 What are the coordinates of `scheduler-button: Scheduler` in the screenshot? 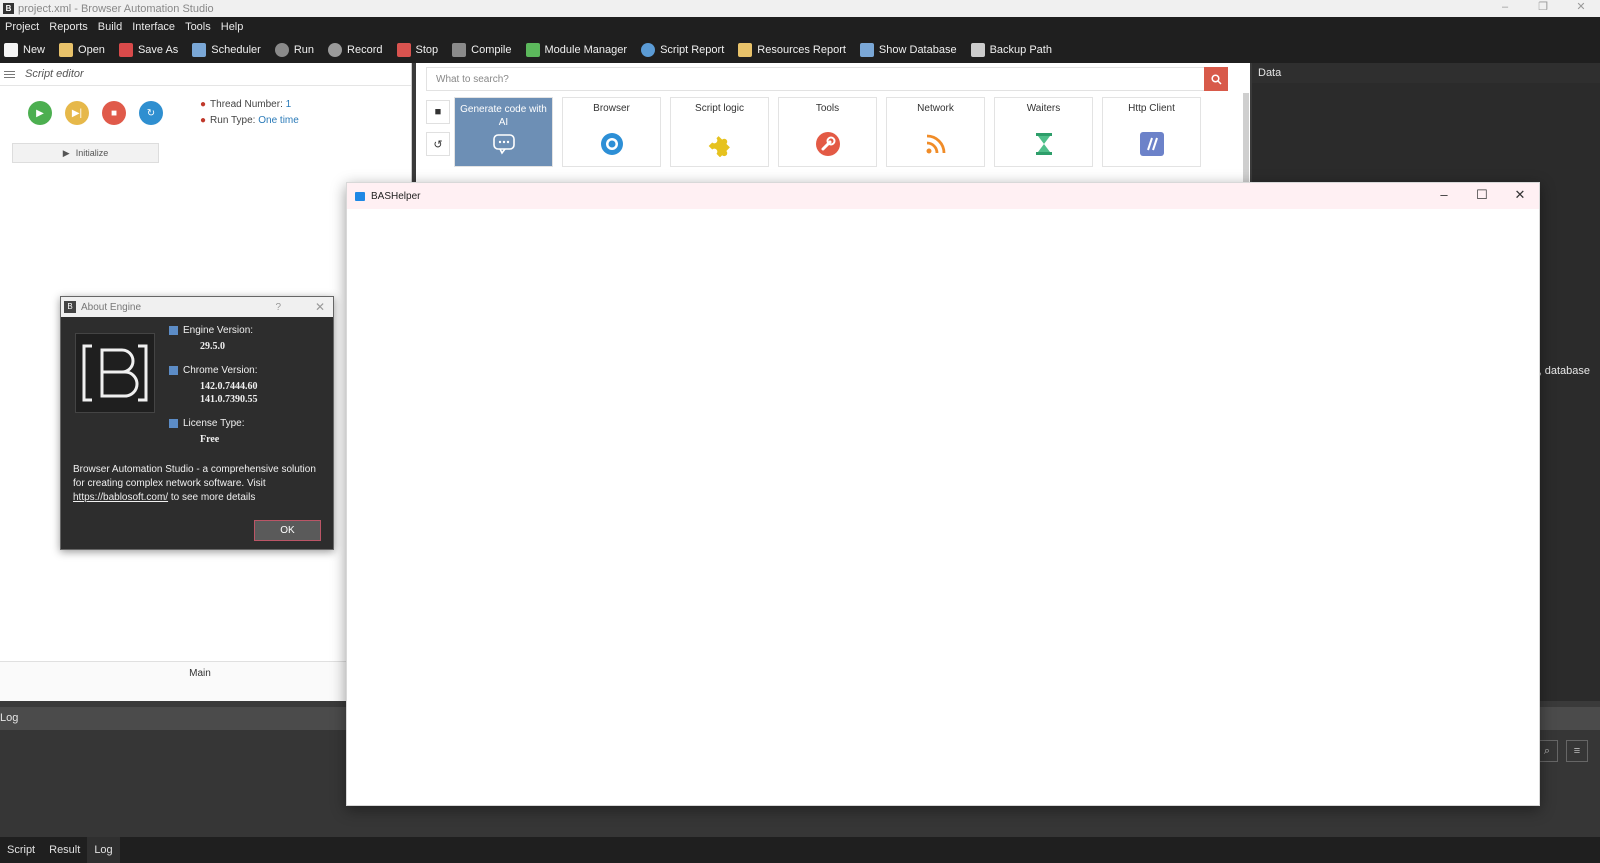 It's located at (226, 49).